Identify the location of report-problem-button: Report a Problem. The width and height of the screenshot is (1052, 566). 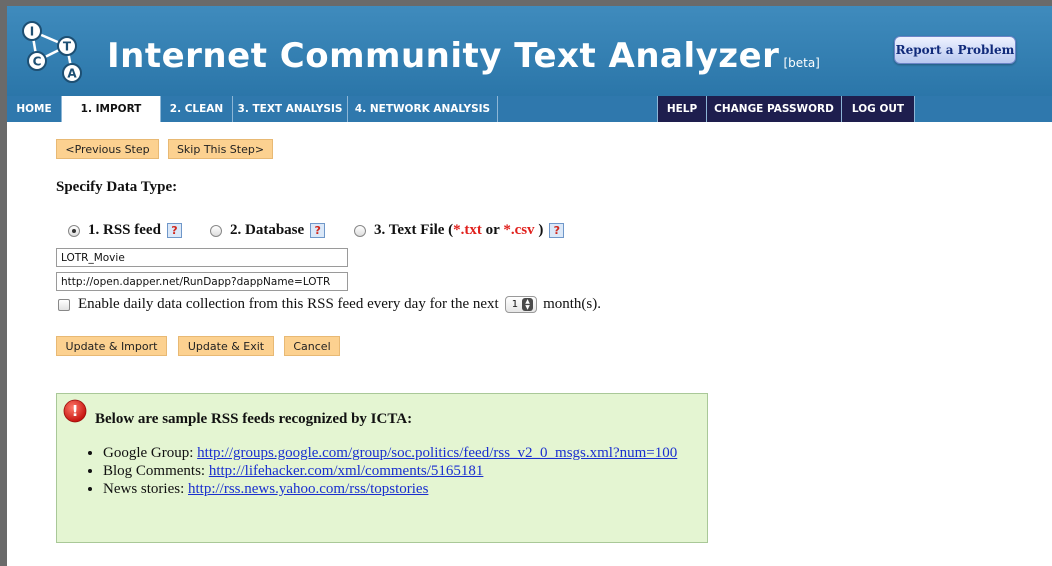
(955, 50).